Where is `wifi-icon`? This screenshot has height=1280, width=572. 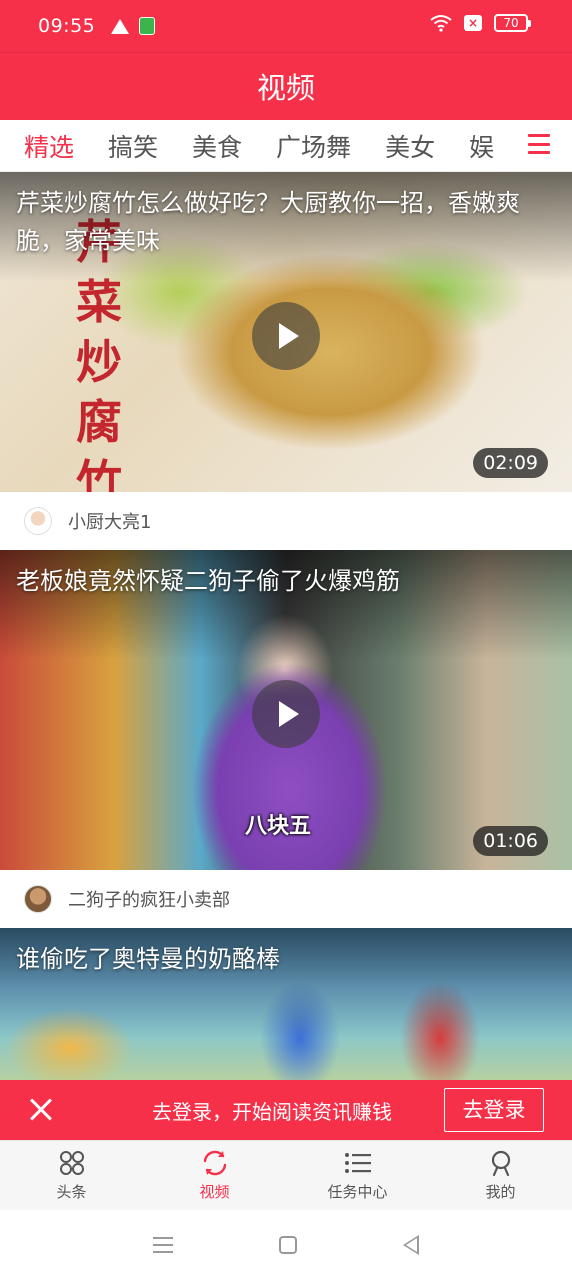 wifi-icon is located at coordinates (441, 23).